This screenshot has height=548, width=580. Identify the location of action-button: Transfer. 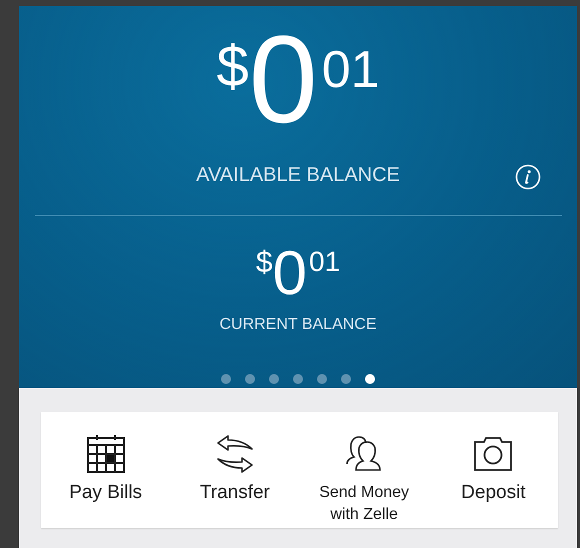
(235, 470).